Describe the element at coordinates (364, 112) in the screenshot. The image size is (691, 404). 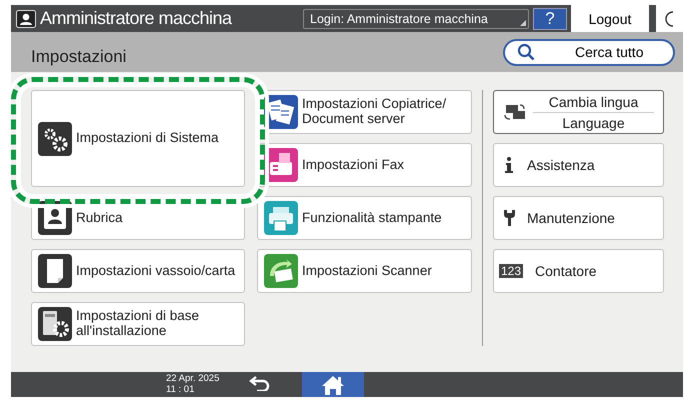
I see `settings-button: Impostazioni Copiatrice/ Document server` at that location.